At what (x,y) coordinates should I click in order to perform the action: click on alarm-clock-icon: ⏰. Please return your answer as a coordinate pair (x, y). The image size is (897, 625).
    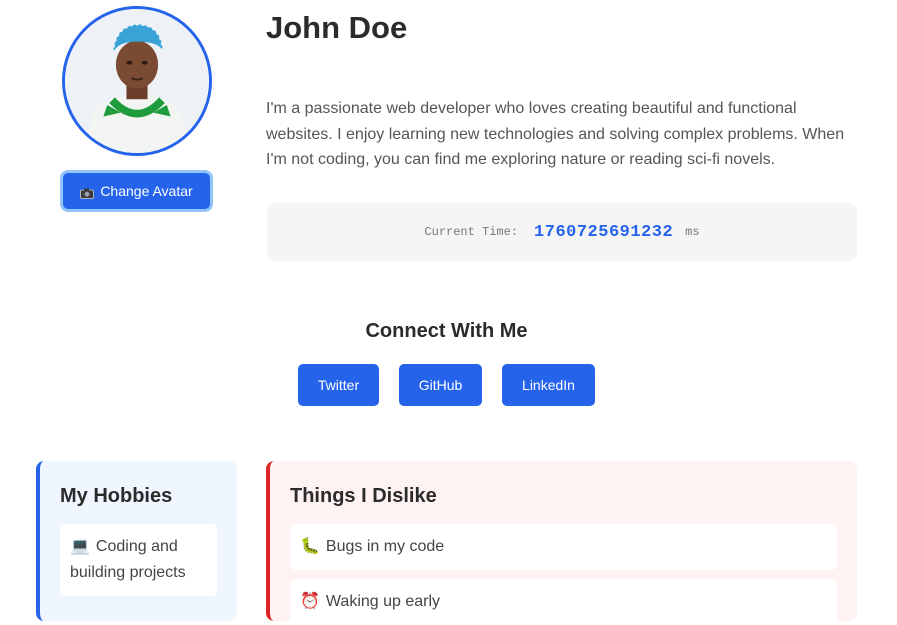
    Looking at the image, I should click on (310, 601).